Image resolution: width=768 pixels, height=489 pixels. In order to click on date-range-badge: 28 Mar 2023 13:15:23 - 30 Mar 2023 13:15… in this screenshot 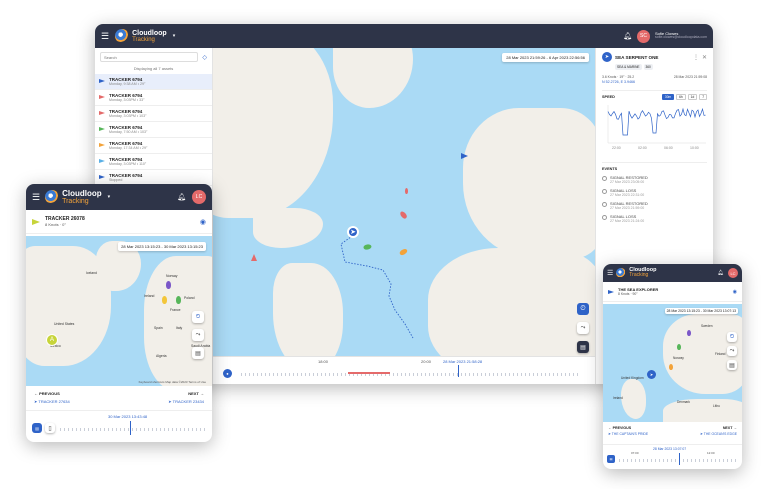, I will do `click(162, 246)`.